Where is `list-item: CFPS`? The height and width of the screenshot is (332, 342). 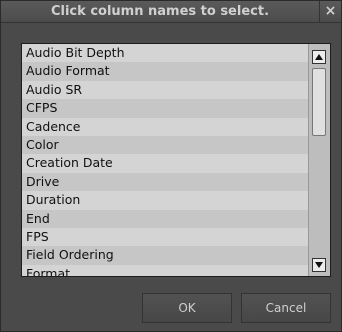
list-item: CFPS is located at coordinates (165, 108).